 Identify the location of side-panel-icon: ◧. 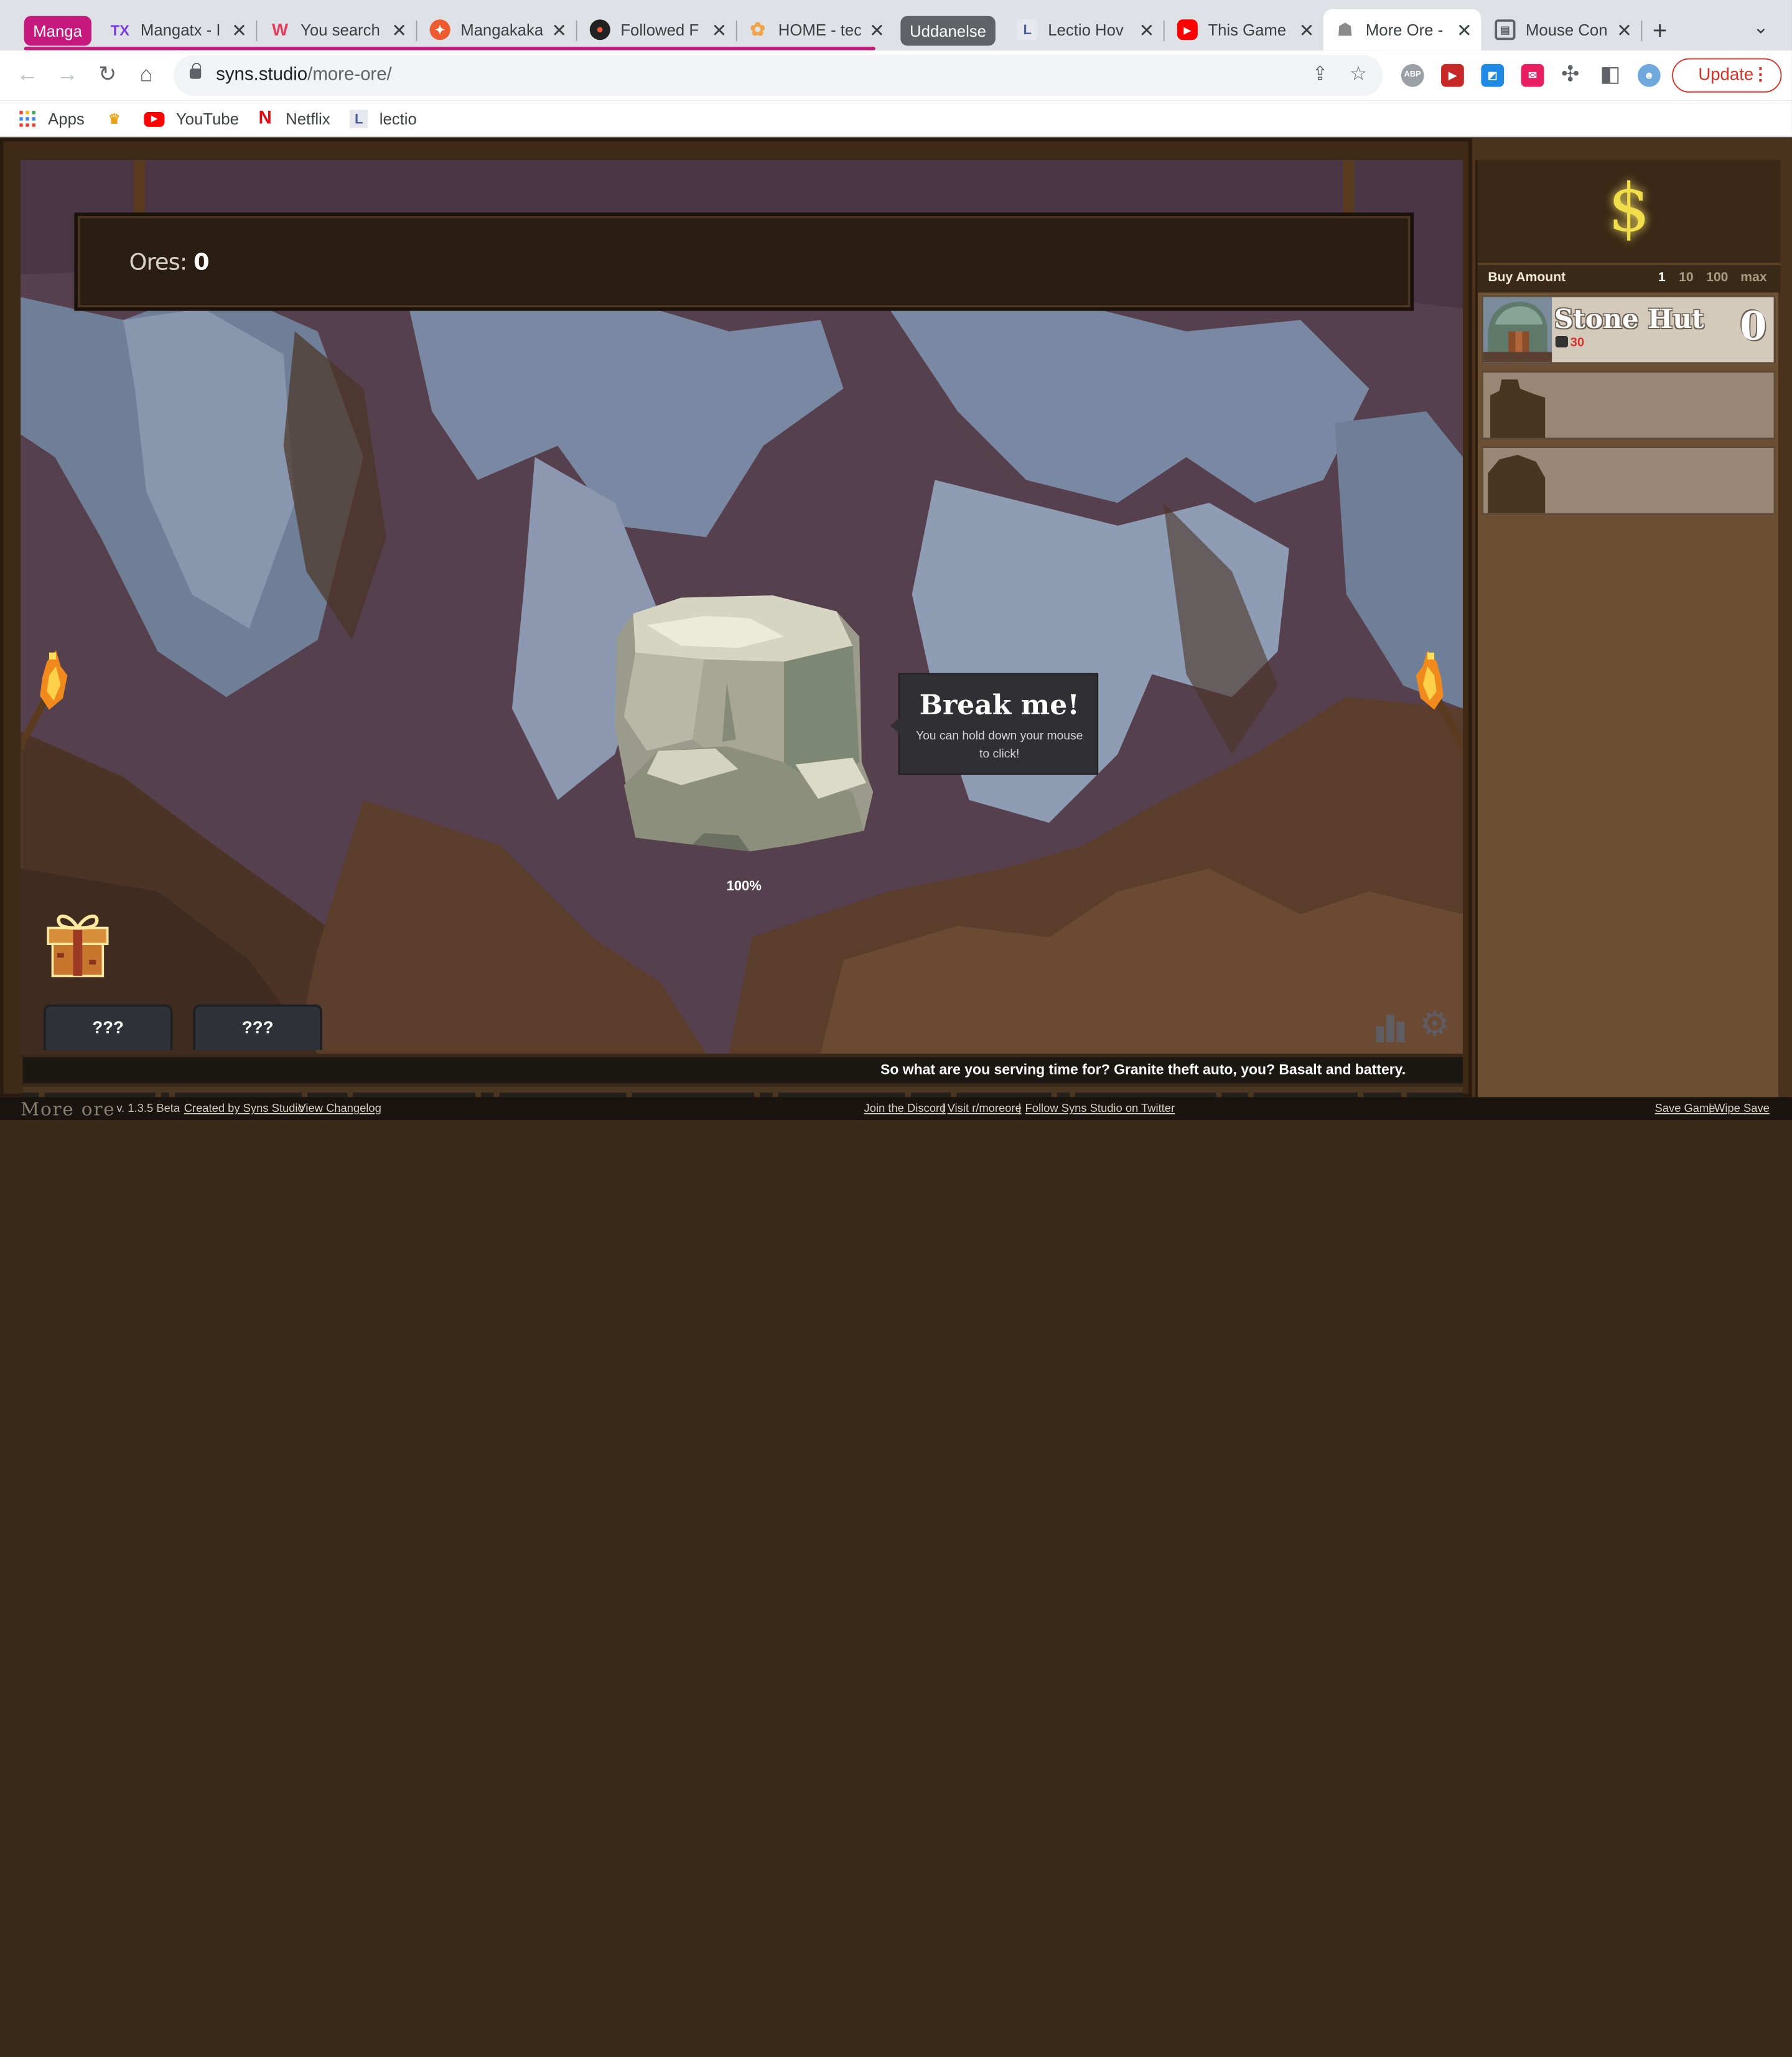
(1610, 75).